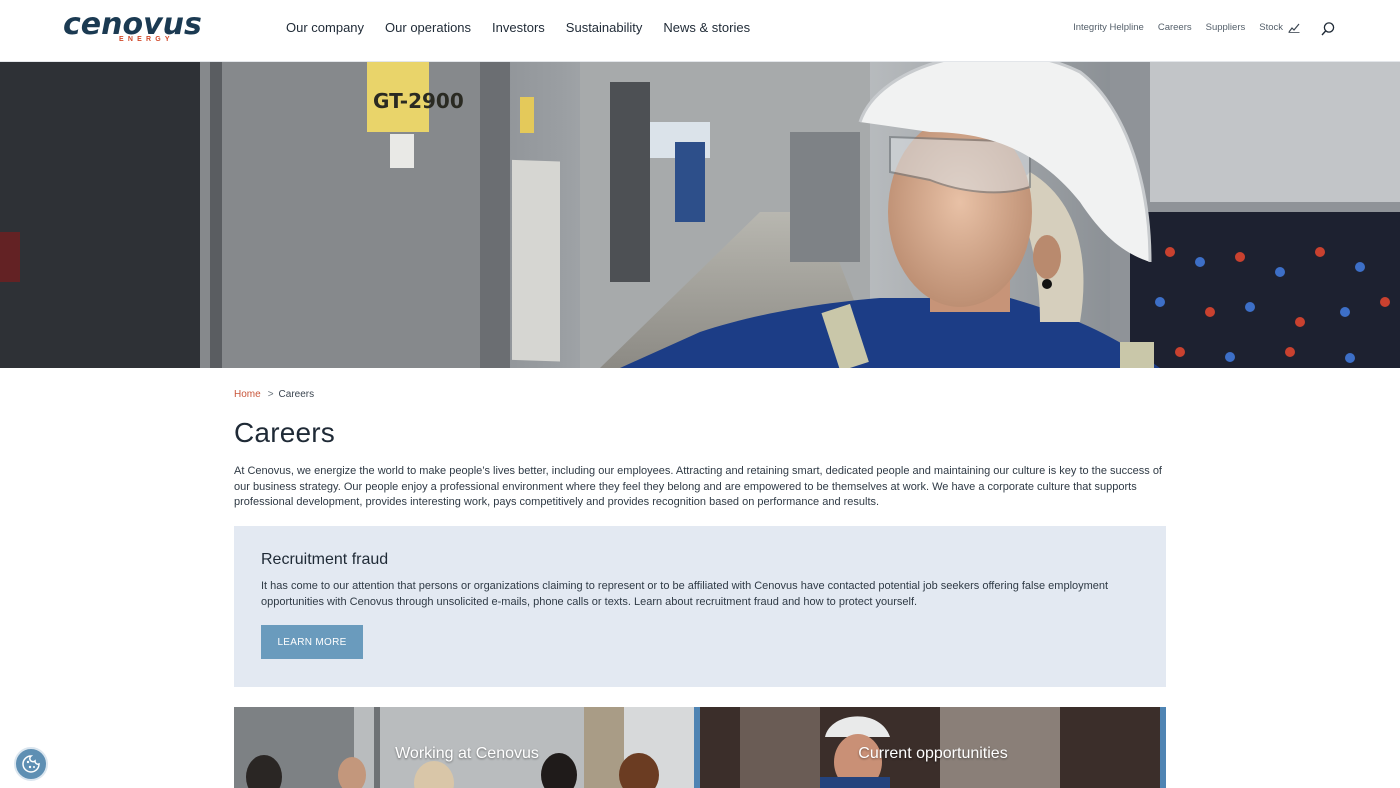 The image size is (1400, 788). I want to click on page-title: Careers, so click(284, 432).